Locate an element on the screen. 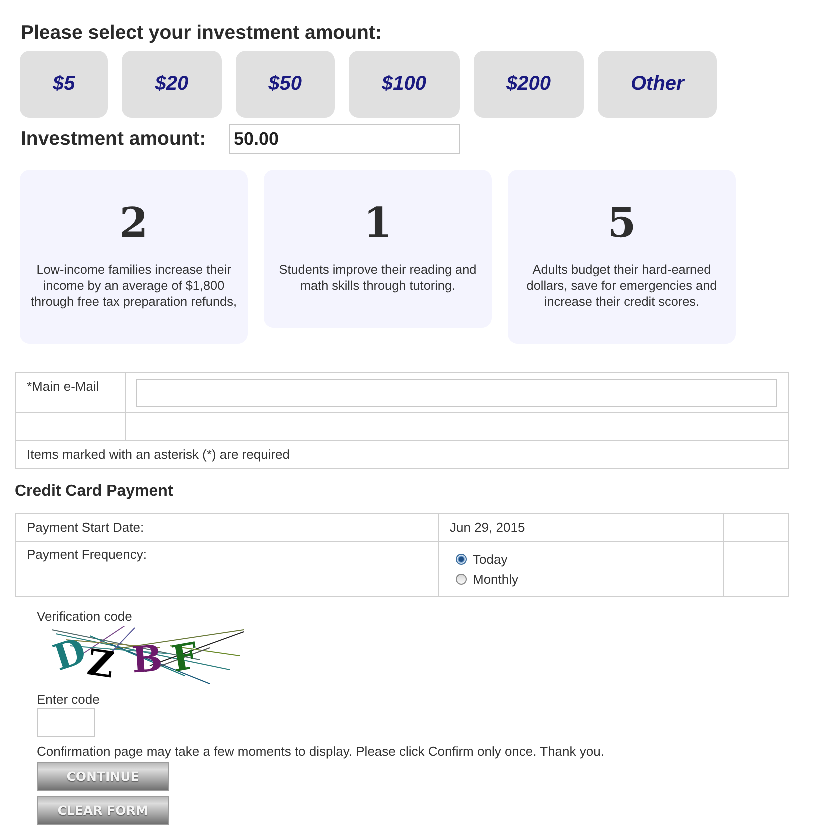  impact-number: 5 is located at coordinates (622, 223).